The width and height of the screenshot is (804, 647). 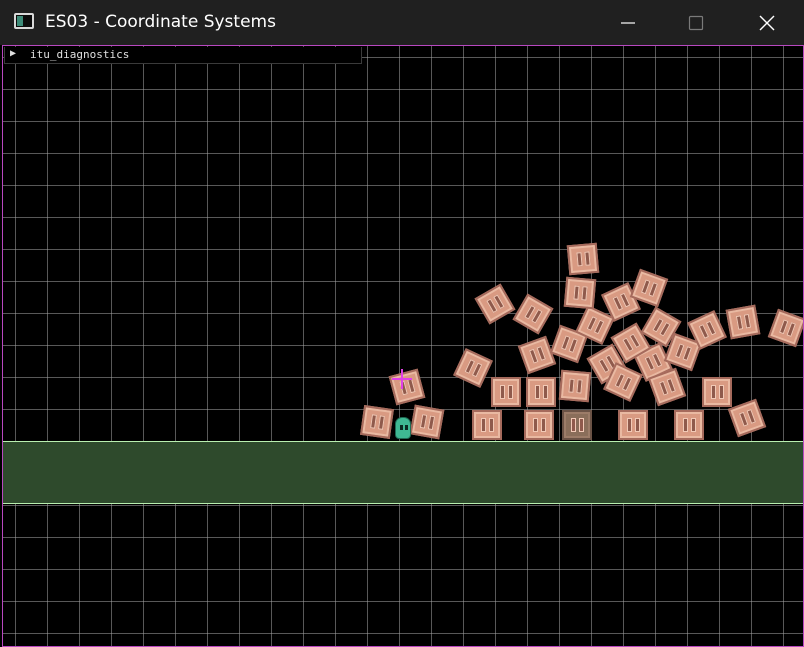 I want to click on minimize-icon, so click(x=628, y=22).